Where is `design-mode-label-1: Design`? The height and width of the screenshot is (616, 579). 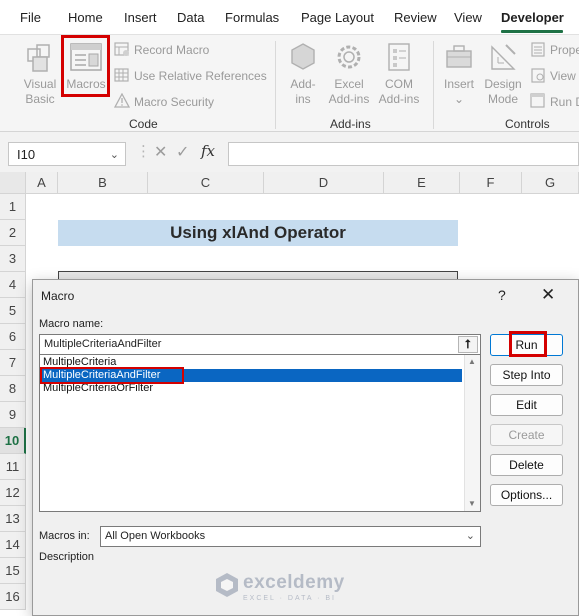 design-mode-label-1: Design is located at coordinates (503, 84).